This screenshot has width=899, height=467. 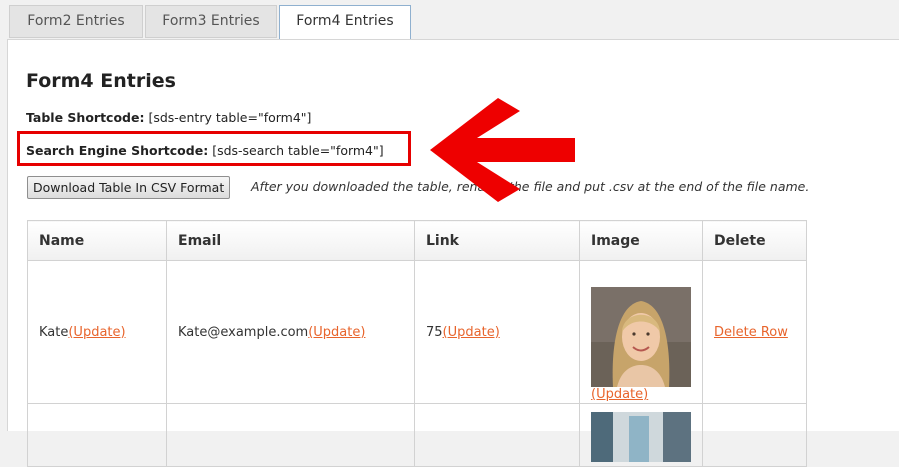 What do you see at coordinates (97, 435) in the screenshot?
I see `name-cell` at bounding box center [97, 435].